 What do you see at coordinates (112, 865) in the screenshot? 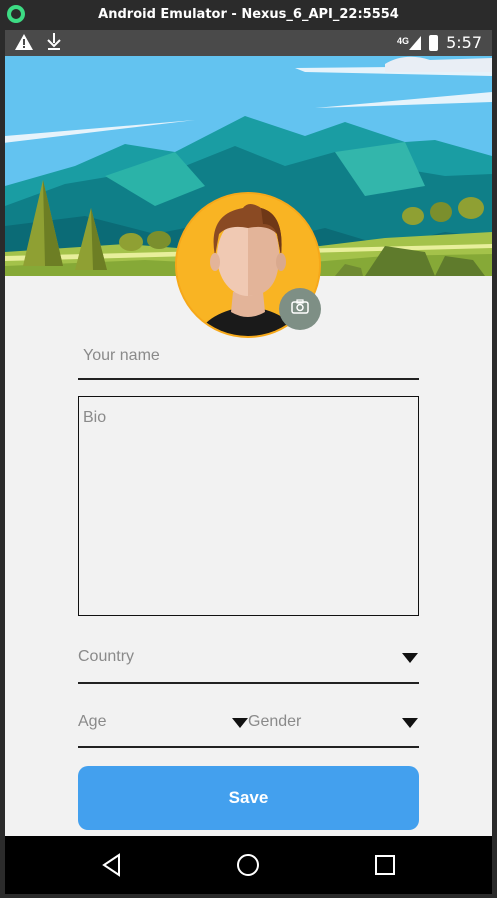
I see `back-icon` at bounding box center [112, 865].